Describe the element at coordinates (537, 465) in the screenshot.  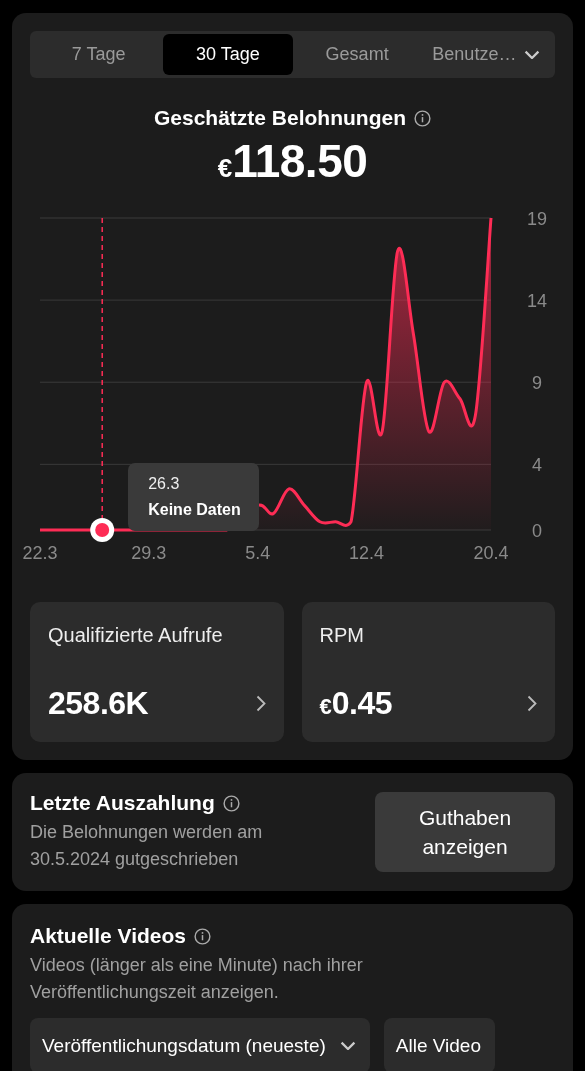
I see `y-axis-label: 4` at that location.